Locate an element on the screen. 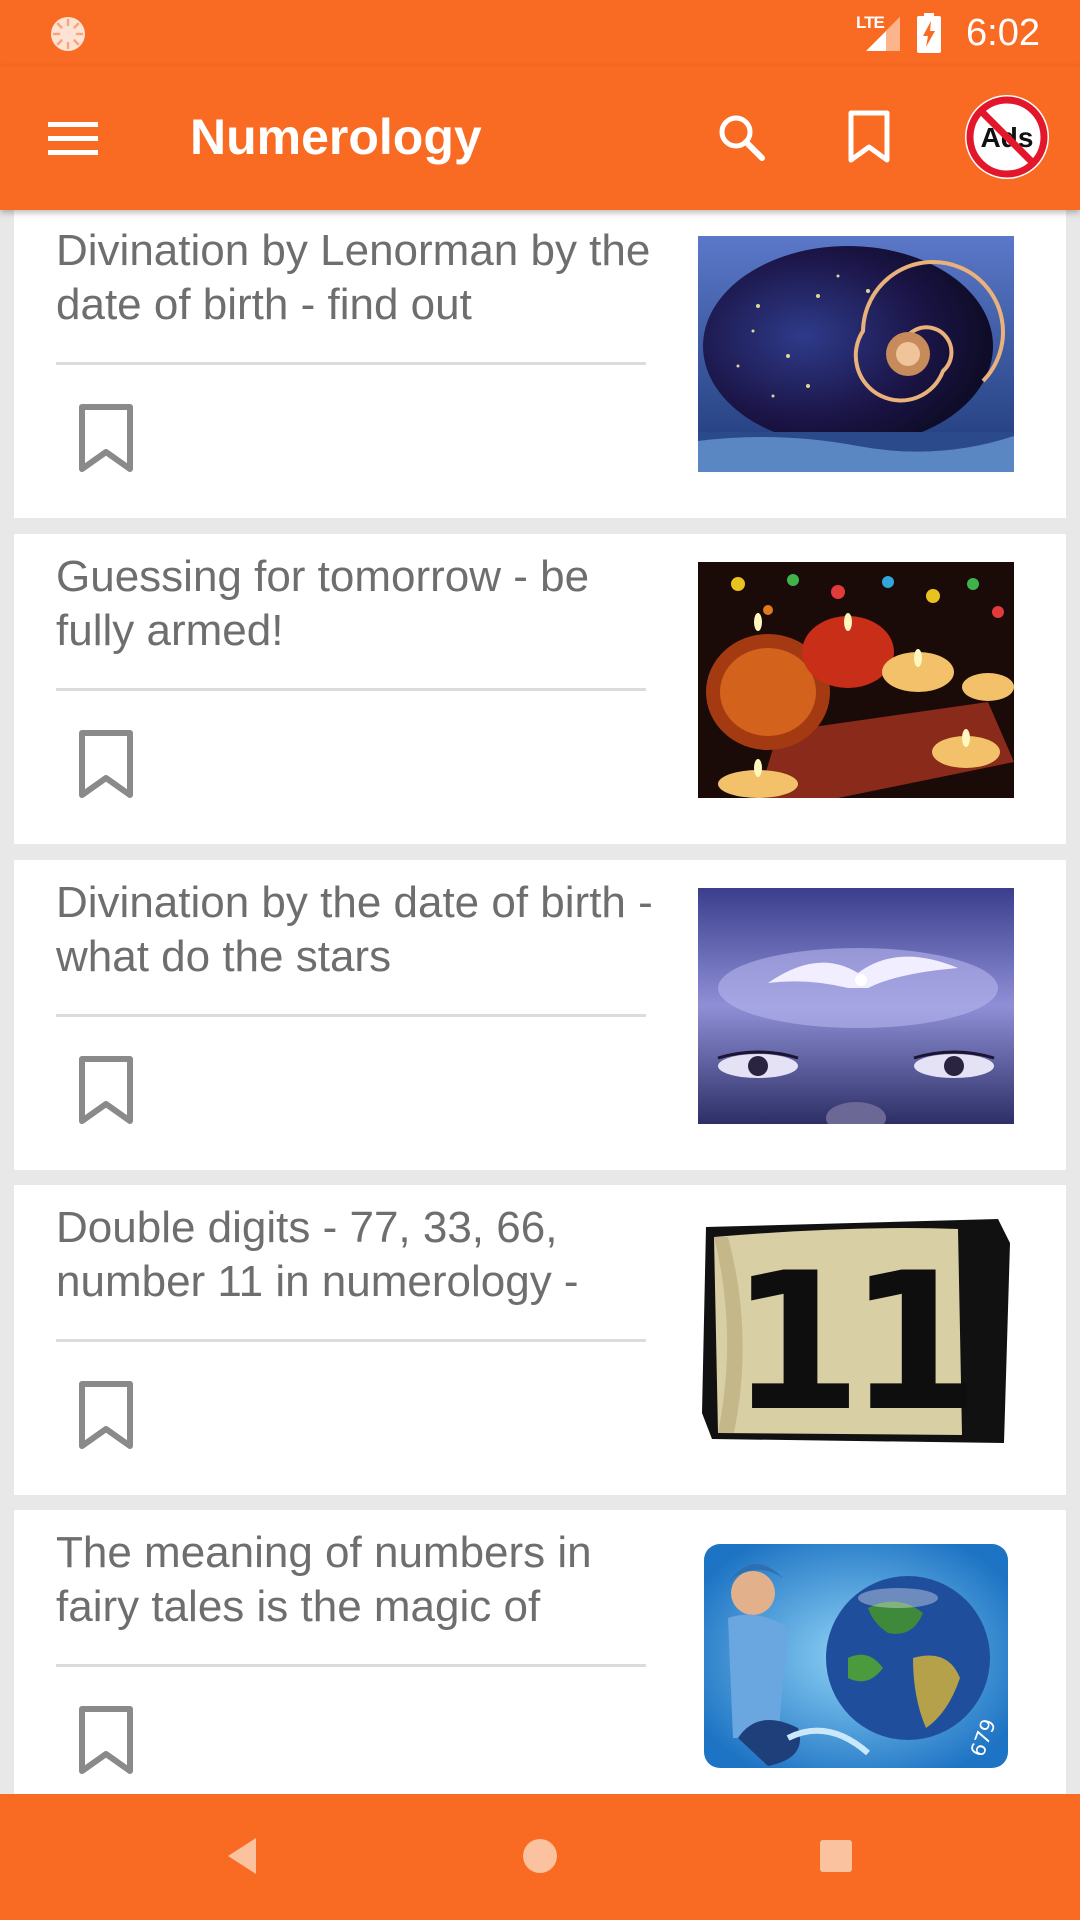  remove-ads-button: Ads is located at coordinates (1007, 137).